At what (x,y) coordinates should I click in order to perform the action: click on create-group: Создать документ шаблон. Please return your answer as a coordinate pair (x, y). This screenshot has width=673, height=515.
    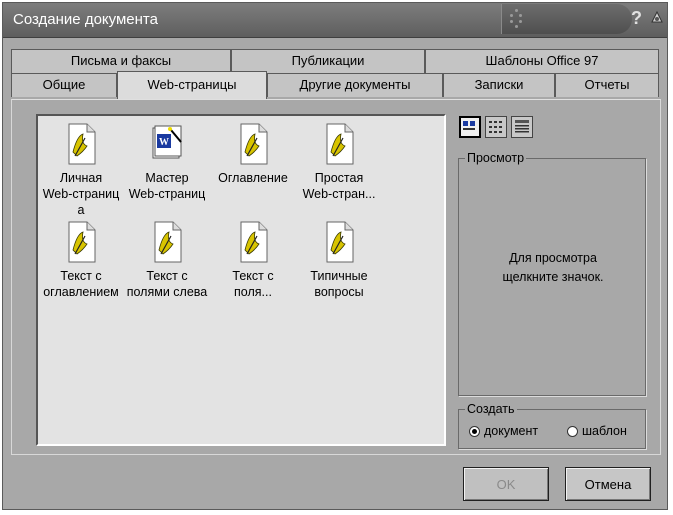
    Looking at the image, I should click on (552, 425).